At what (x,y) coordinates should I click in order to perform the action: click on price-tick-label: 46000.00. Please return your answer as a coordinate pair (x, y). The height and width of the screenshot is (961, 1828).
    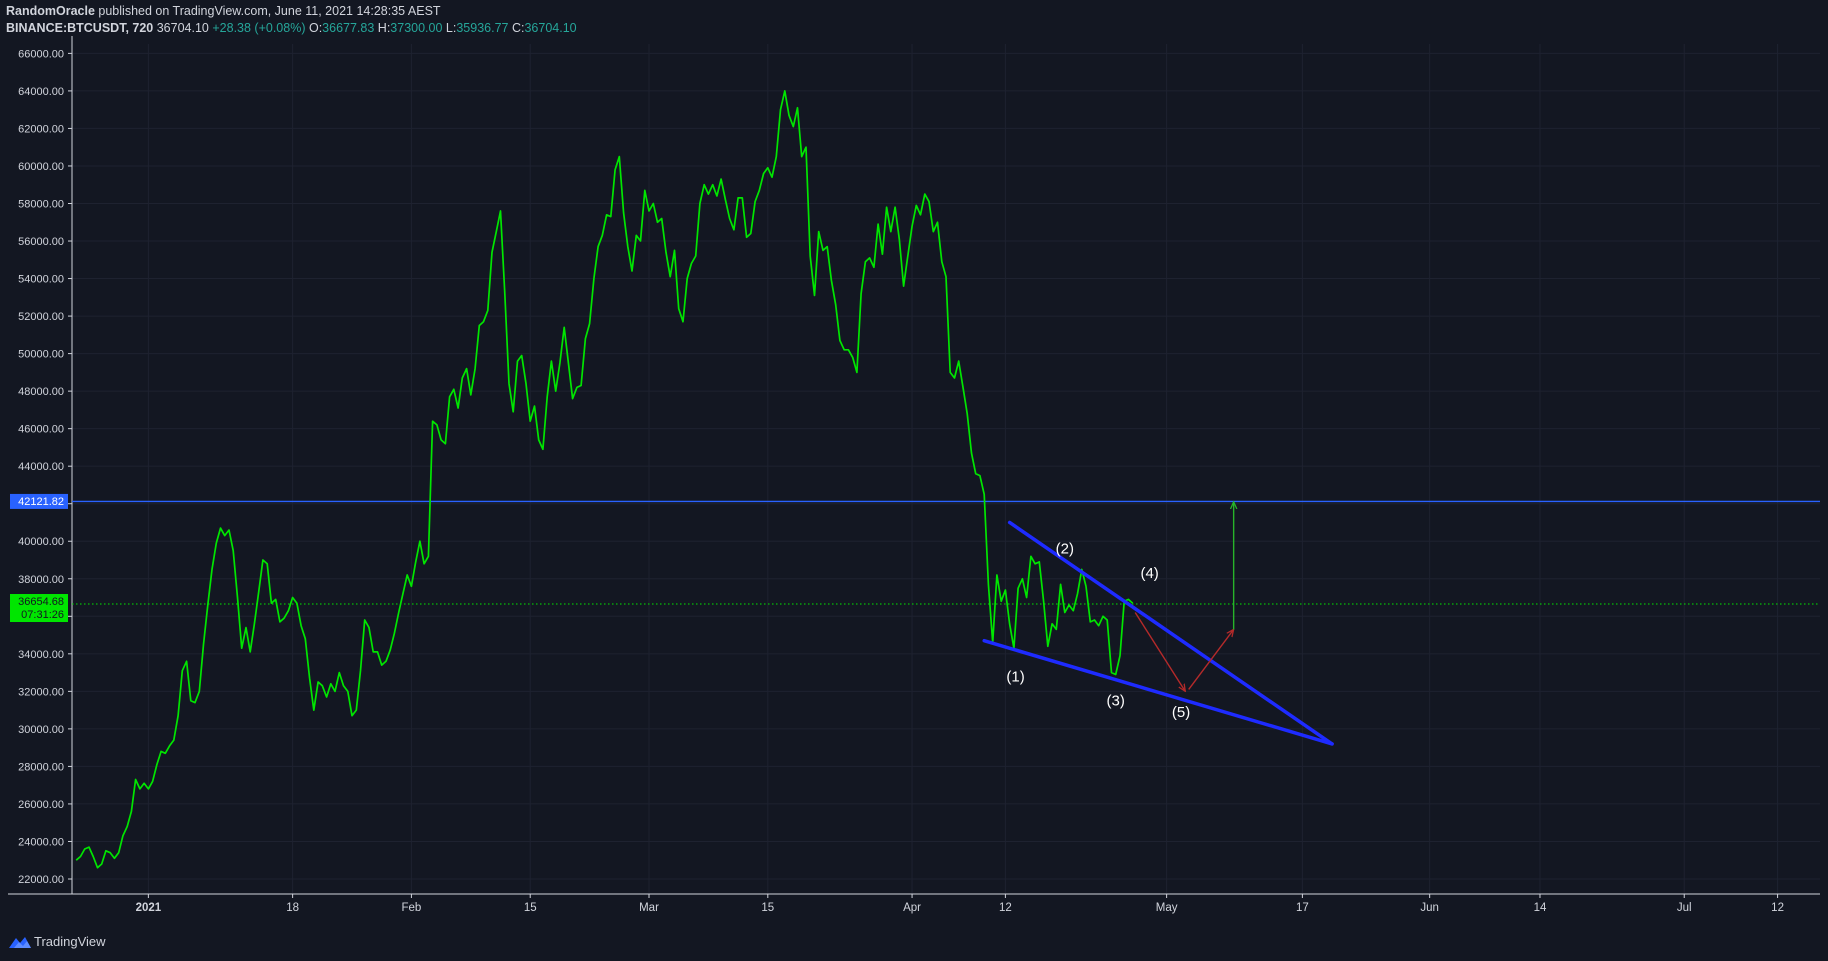
    Looking at the image, I should click on (41, 430).